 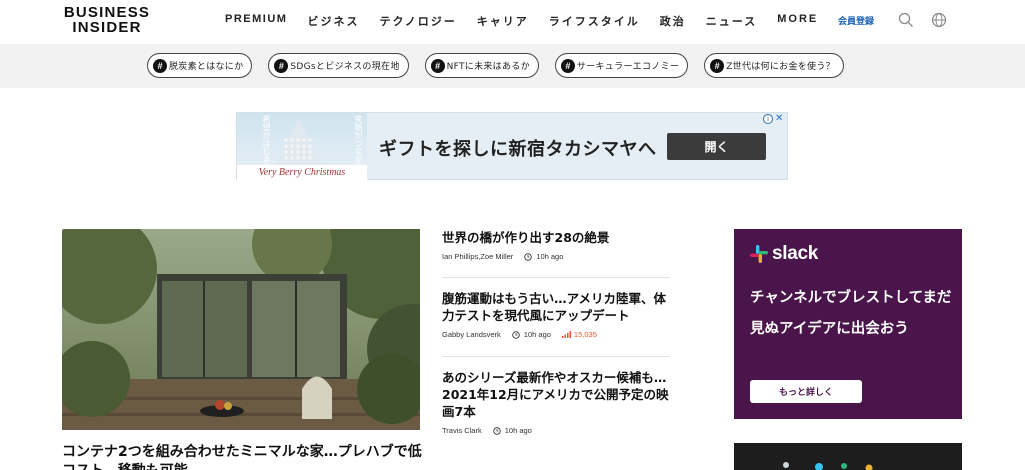 I want to click on lead-story-title: コンテナ2つを組み合わせたミニマルな家…プレハブで低コスト、移動も可能, so click(x=242, y=456).